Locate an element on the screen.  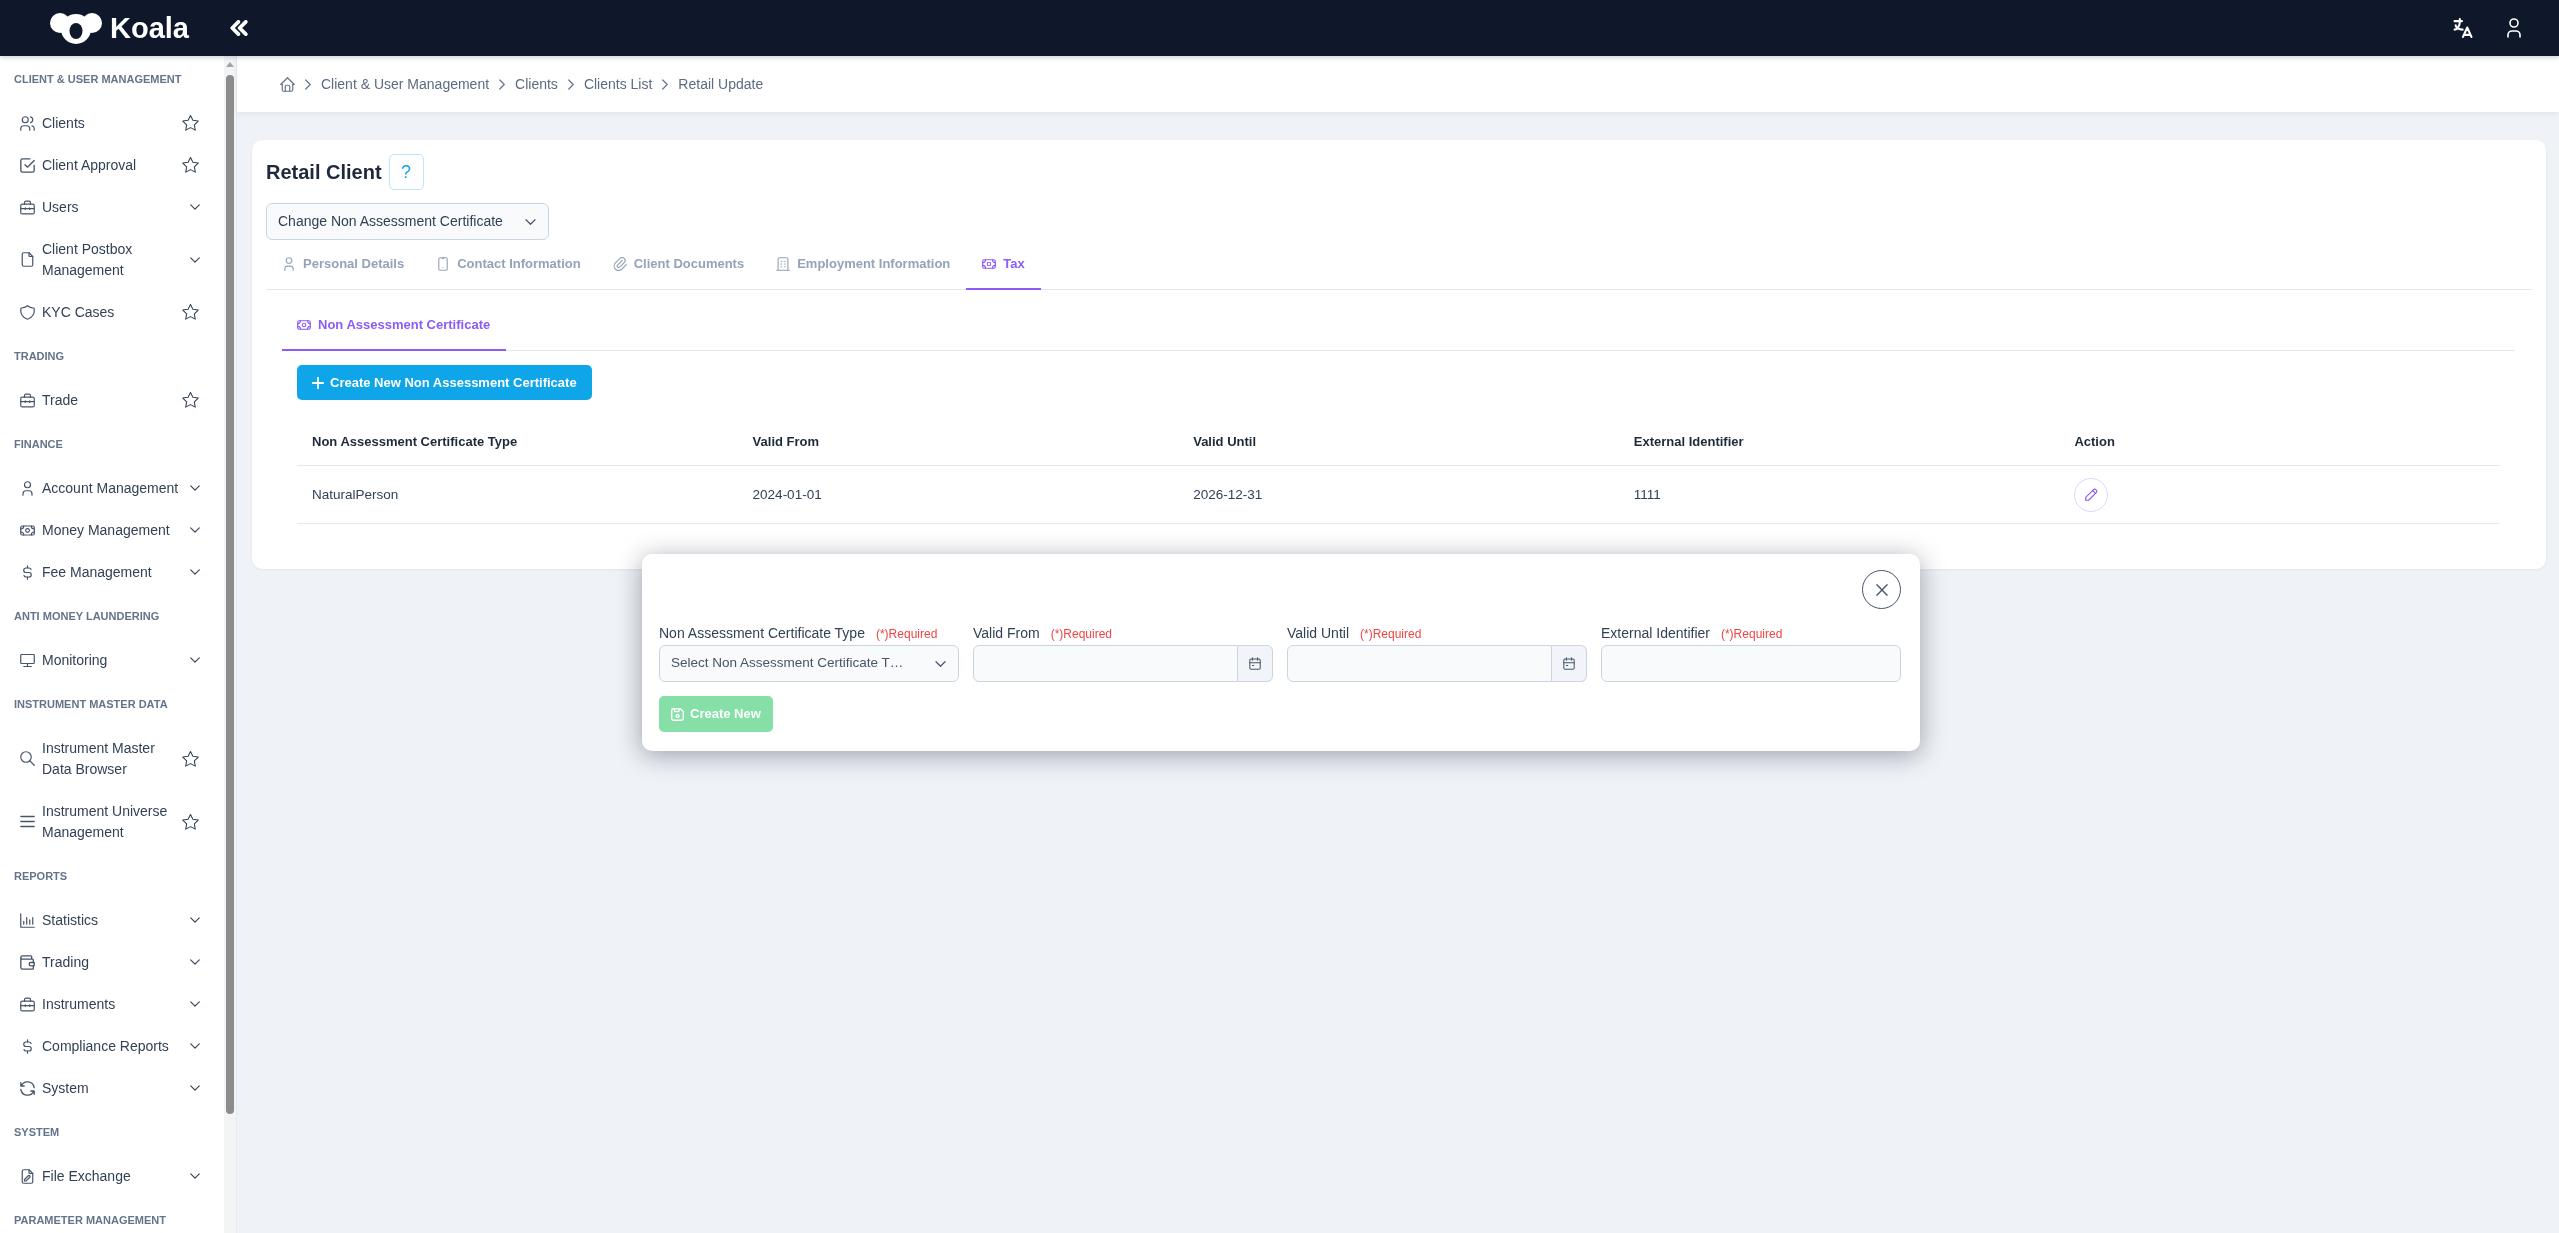
text-field is located at coordinates (1751, 663).